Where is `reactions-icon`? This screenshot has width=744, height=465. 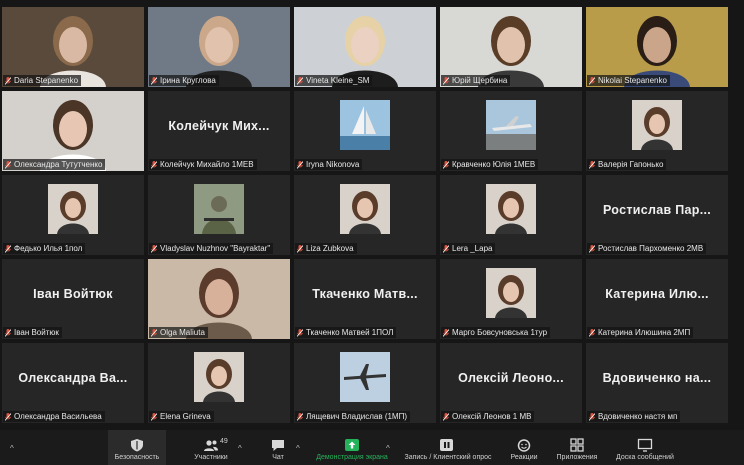 reactions-icon is located at coordinates (524, 445).